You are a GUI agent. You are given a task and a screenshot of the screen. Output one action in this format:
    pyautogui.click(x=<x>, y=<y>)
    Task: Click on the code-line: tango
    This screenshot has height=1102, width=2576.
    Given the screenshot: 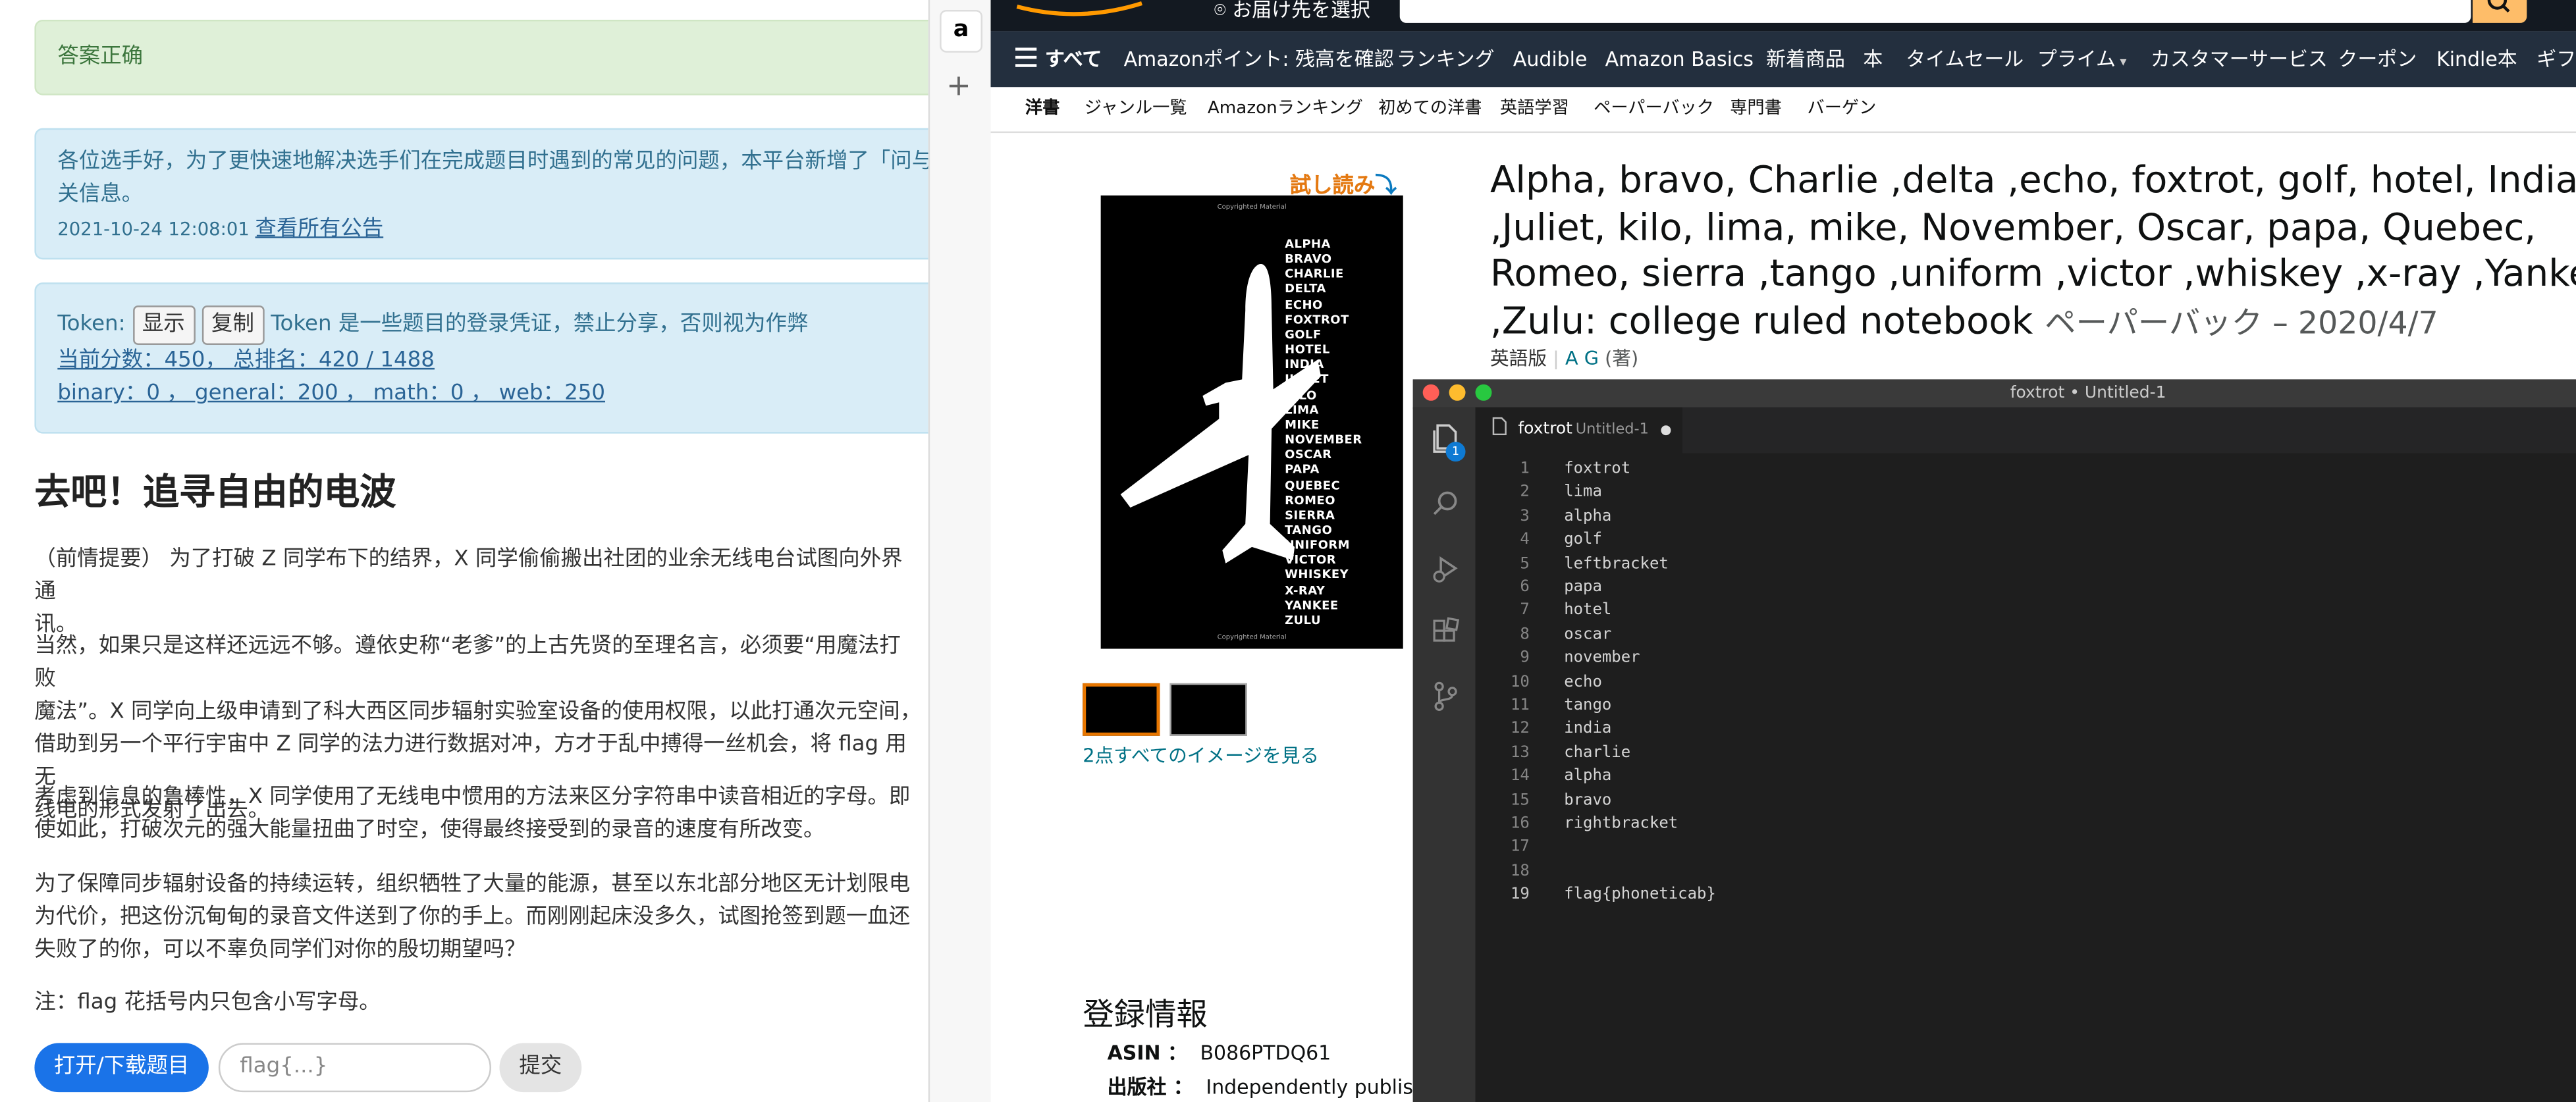 What is the action you would take?
    pyautogui.click(x=1587, y=705)
    